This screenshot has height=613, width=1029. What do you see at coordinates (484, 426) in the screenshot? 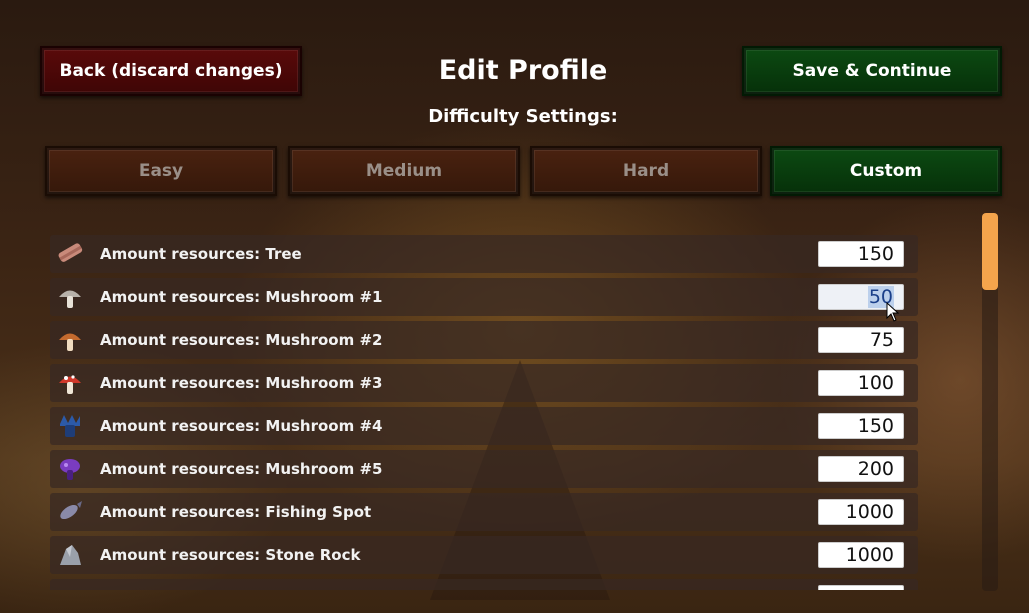
I see `resource-row-mushroom-4: Amount resources: Mushroom #4 150` at bounding box center [484, 426].